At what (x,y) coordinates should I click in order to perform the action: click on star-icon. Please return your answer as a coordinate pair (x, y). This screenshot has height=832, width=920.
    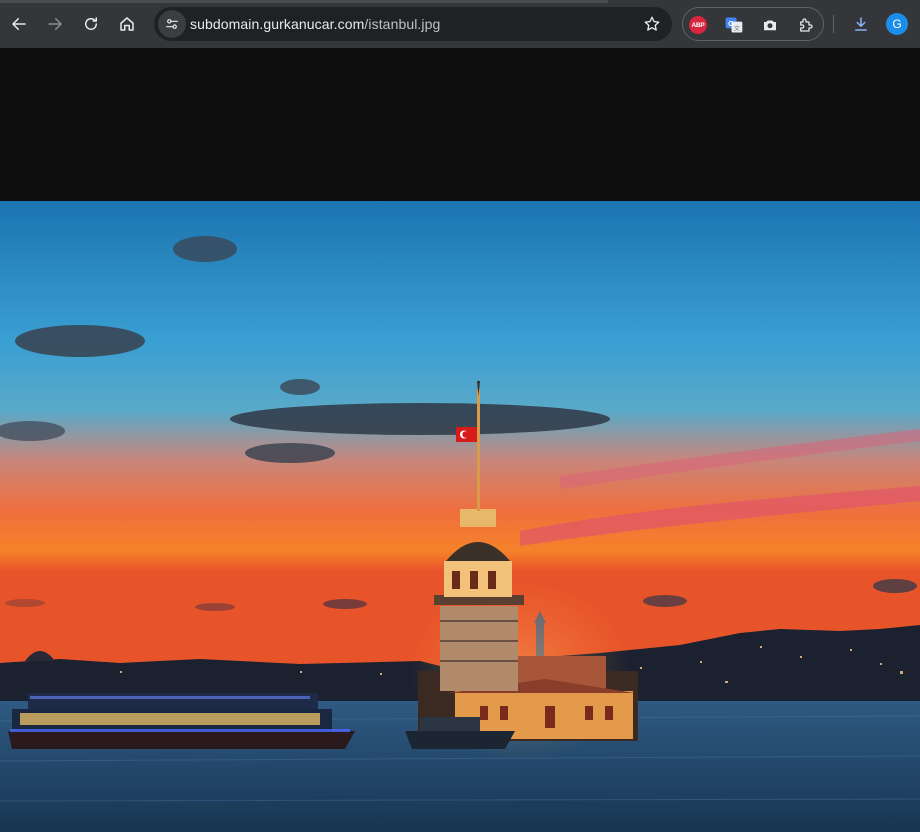
    Looking at the image, I should click on (652, 23).